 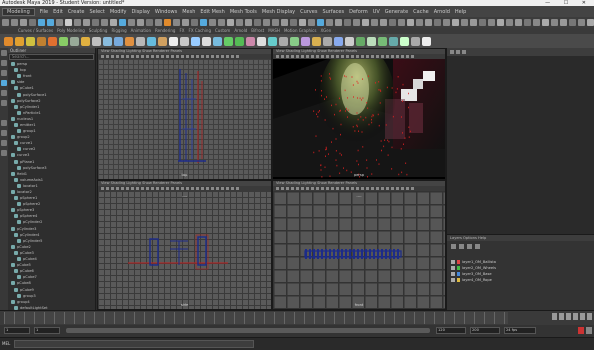 I want to click on step-forward-icon, so click(x=582, y=316).